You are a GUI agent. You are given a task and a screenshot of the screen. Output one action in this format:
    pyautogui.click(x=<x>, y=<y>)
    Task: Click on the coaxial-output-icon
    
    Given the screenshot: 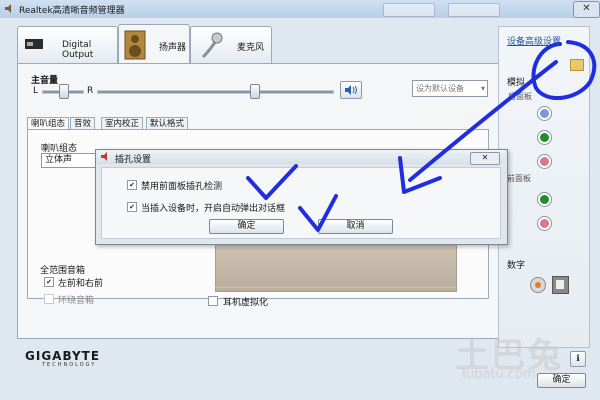 What is the action you would take?
    pyautogui.click(x=560, y=285)
    